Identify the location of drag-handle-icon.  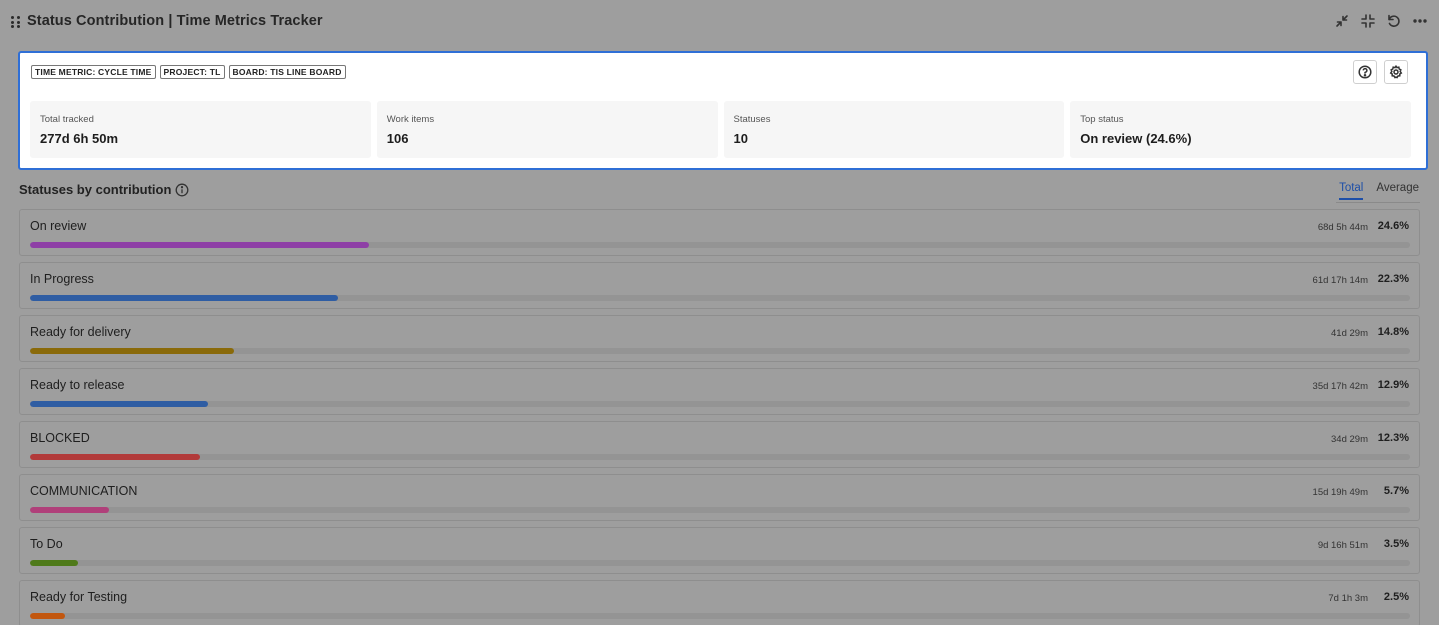
(15, 22).